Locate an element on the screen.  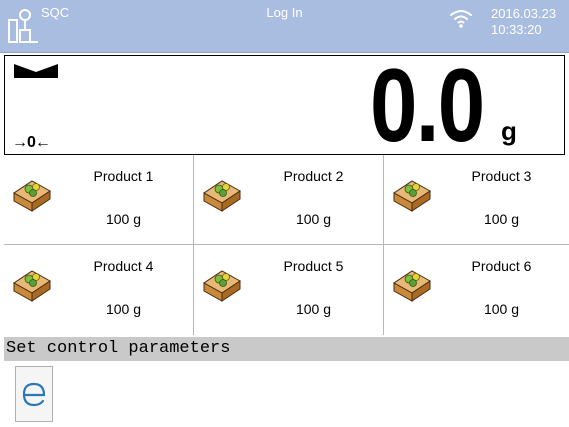
weight-value: 0.0 is located at coordinates (427, 106).